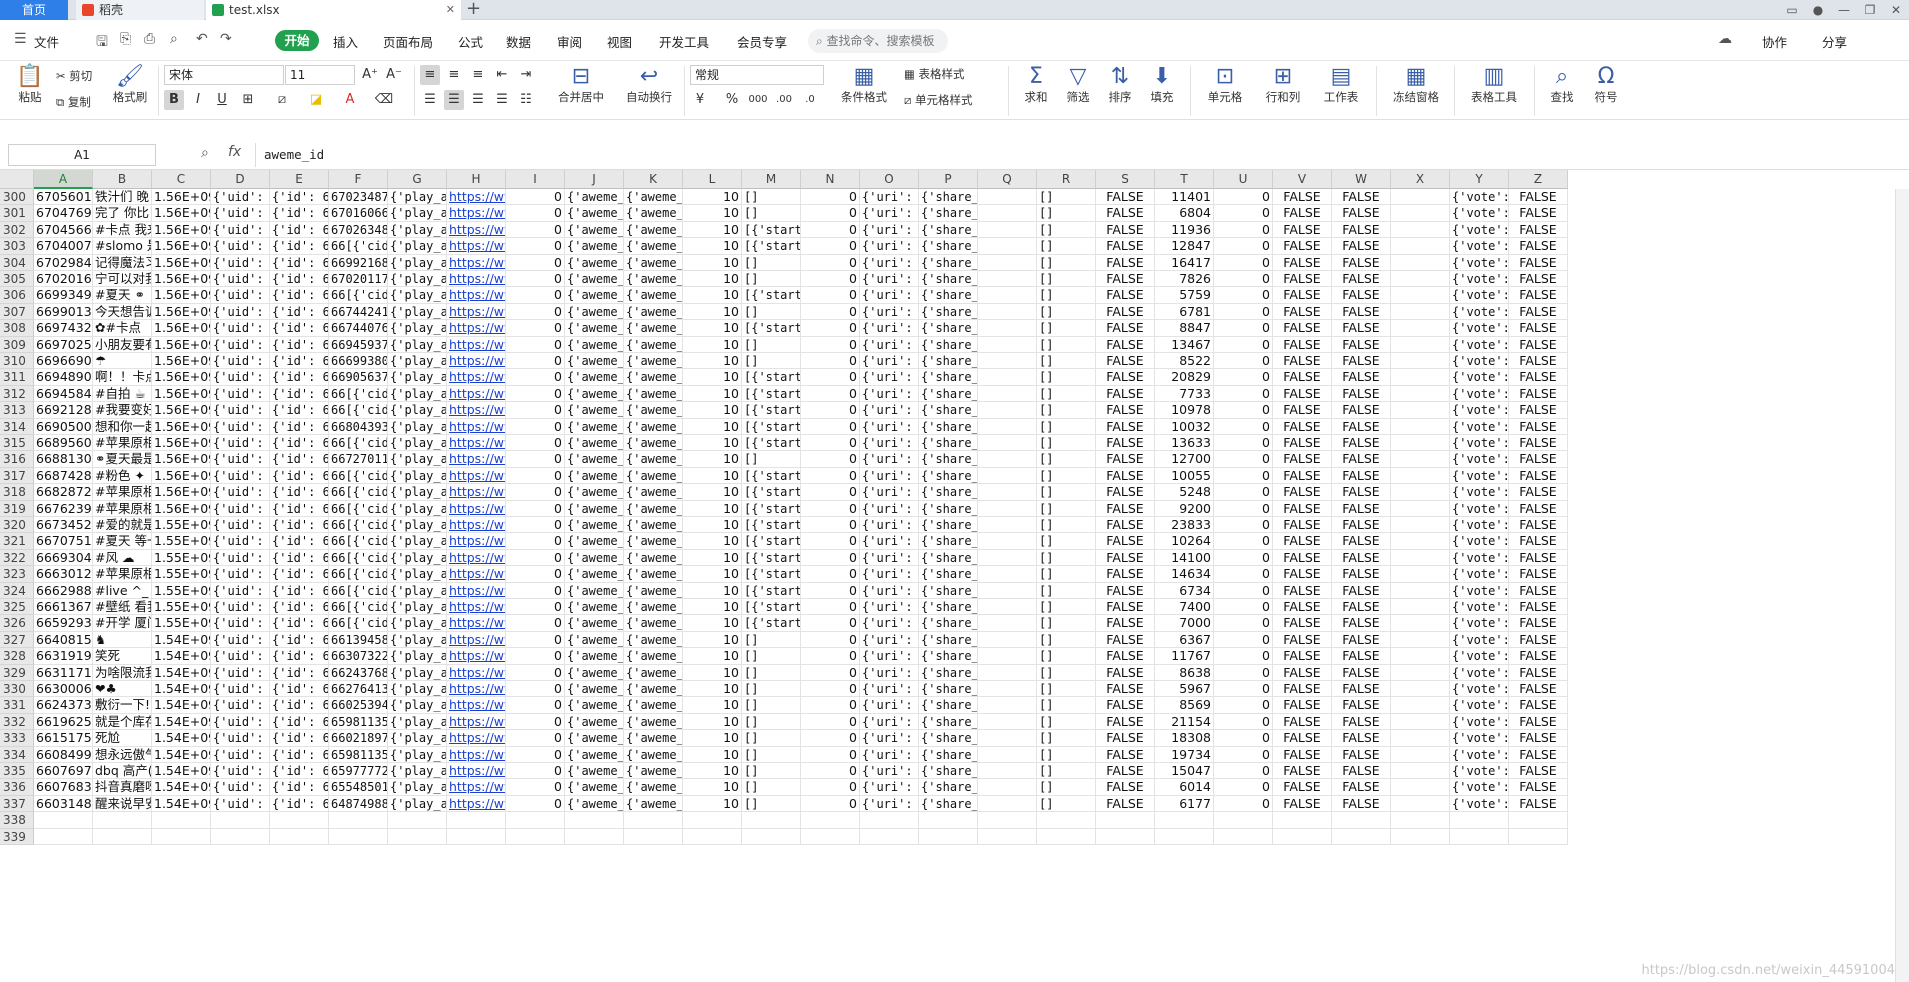 The width and height of the screenshot is (1909, 982). Describe the element at coordinates (63, 344) in the screenshot. I see `cell-A: 66970254` at that location.